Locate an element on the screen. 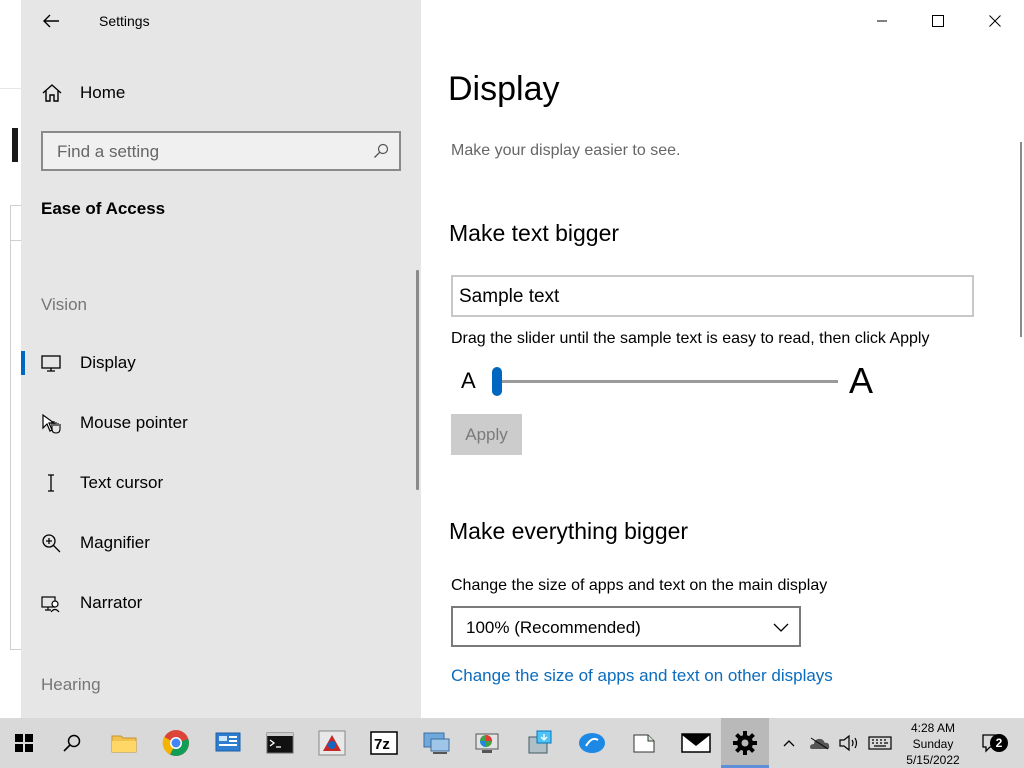  mouse-pointer-icon is located at coordinates (51, 423).